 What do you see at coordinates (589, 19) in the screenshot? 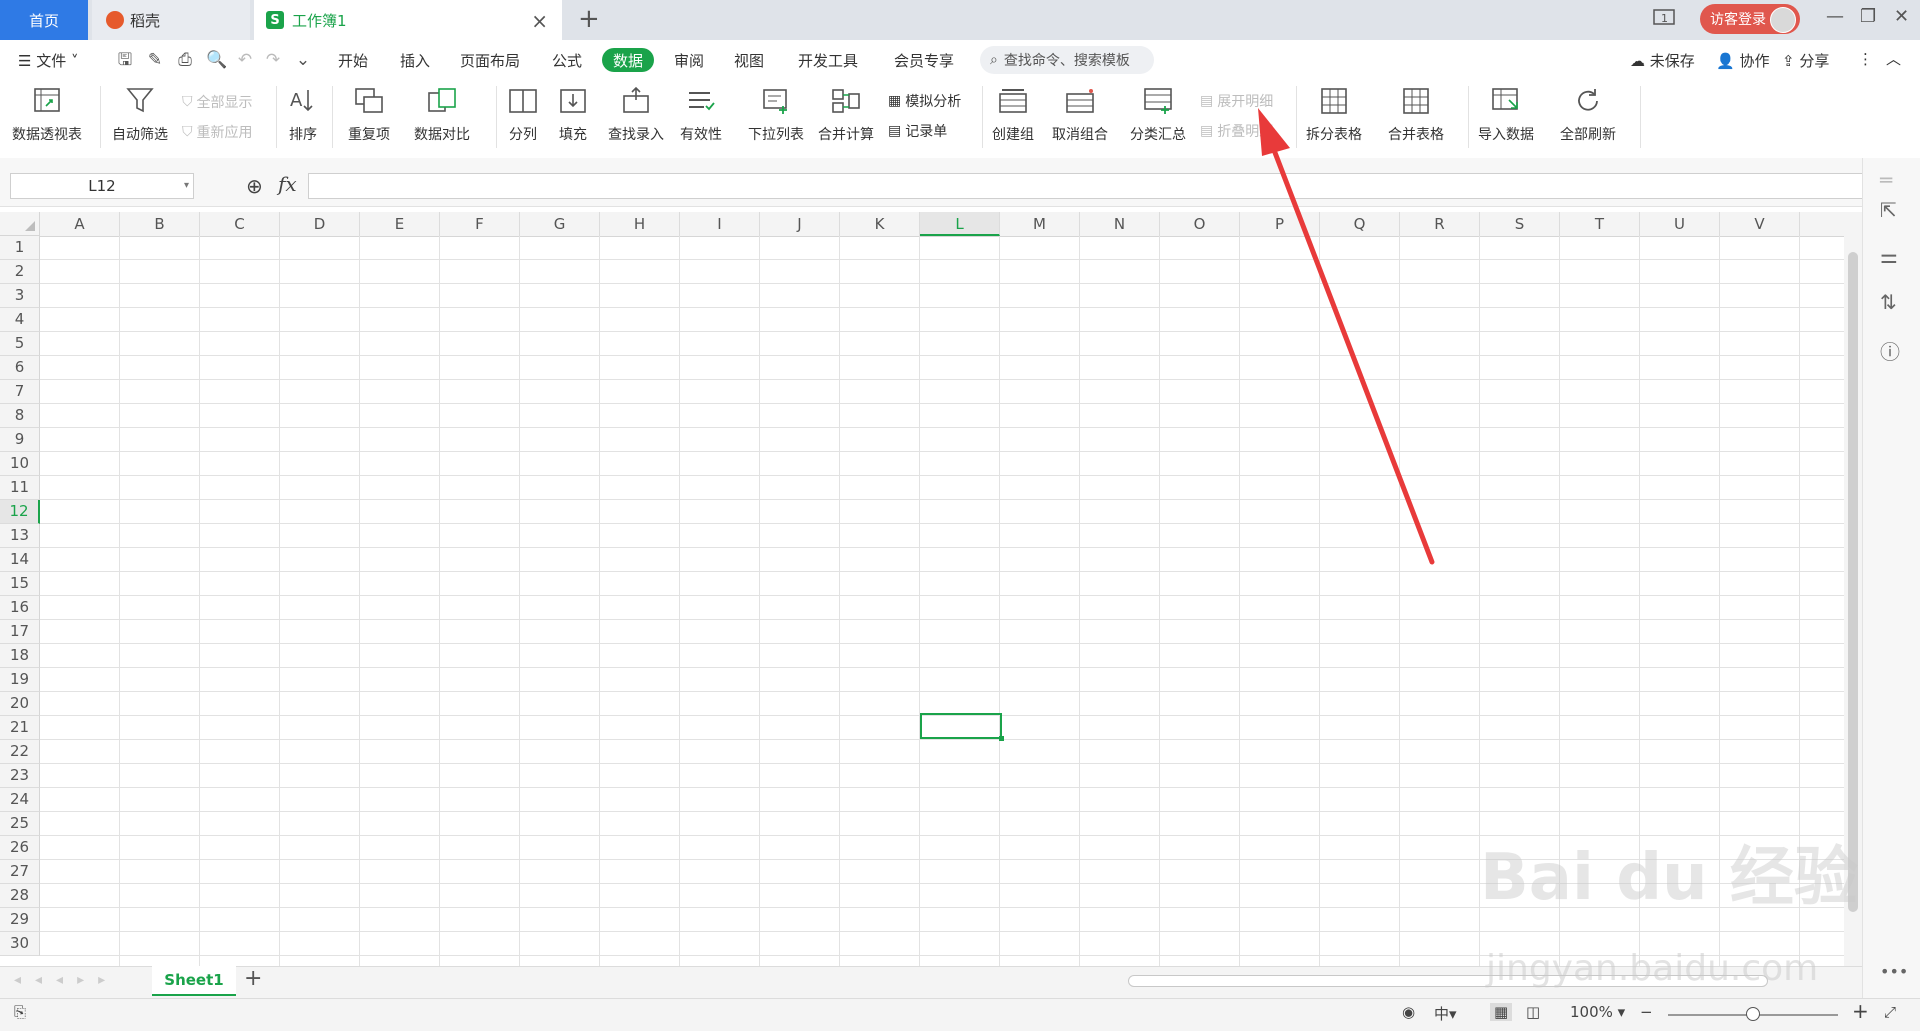
I see `new-tab-icon: +` at bounding box center [589, 19].